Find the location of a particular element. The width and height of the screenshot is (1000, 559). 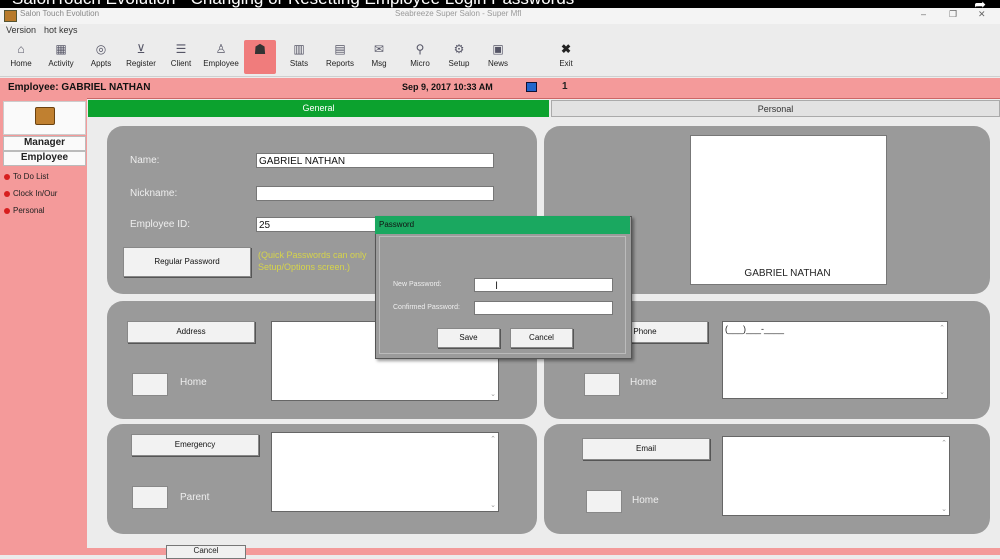

employee-photo is located at coordinates (788, 210).